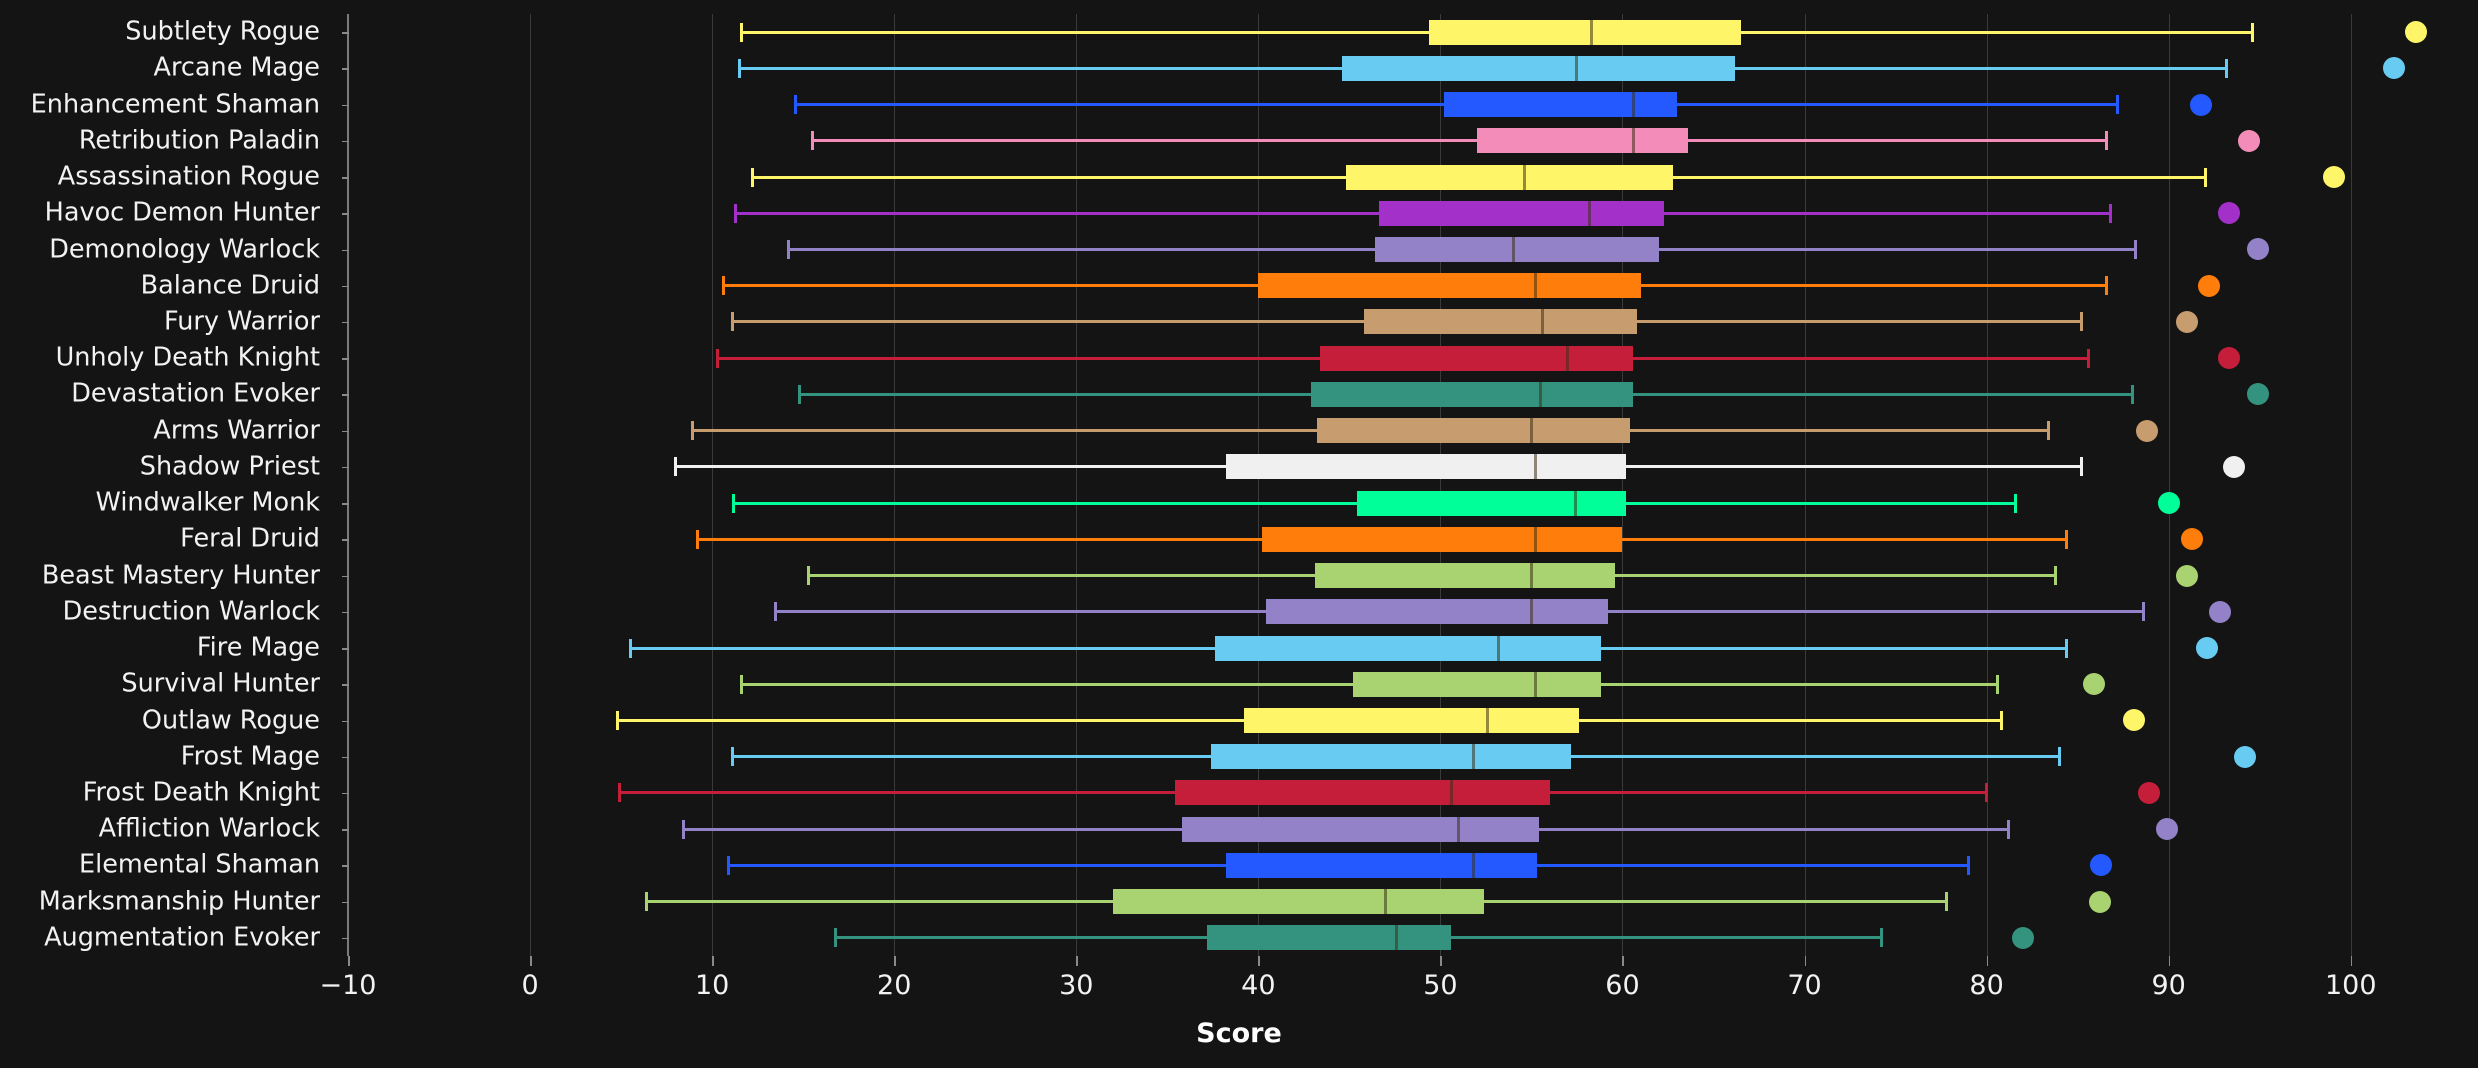  What do you see at coordinates (222, 31) in the screenshot?
I see `y-axis-label: Subtlety Rogue` at bounding box center [222, 31].